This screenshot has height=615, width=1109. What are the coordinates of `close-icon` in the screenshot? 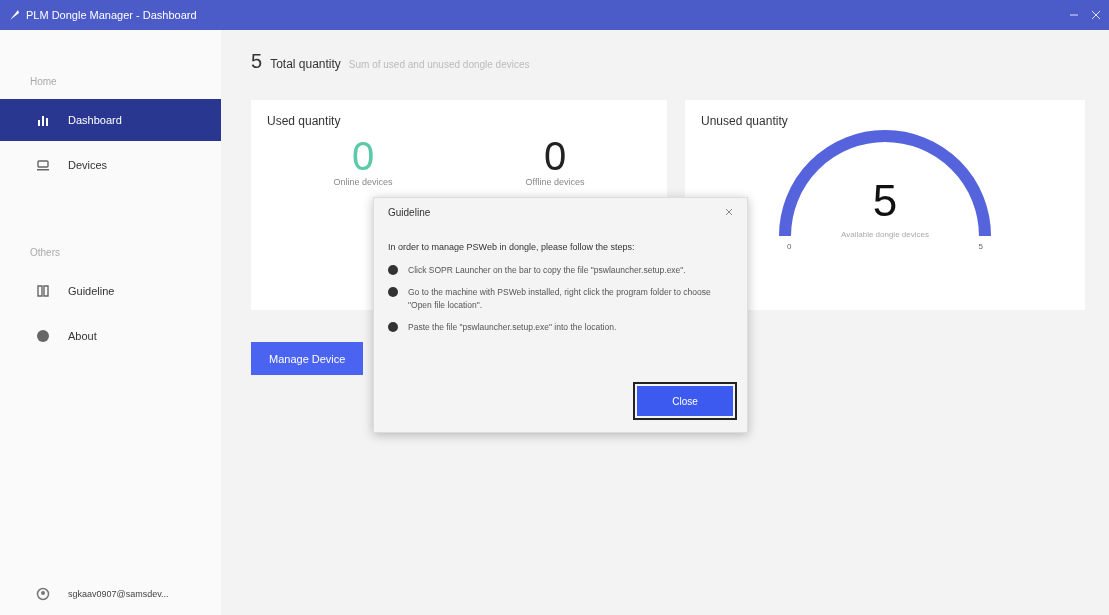 It's located at (729, 212).